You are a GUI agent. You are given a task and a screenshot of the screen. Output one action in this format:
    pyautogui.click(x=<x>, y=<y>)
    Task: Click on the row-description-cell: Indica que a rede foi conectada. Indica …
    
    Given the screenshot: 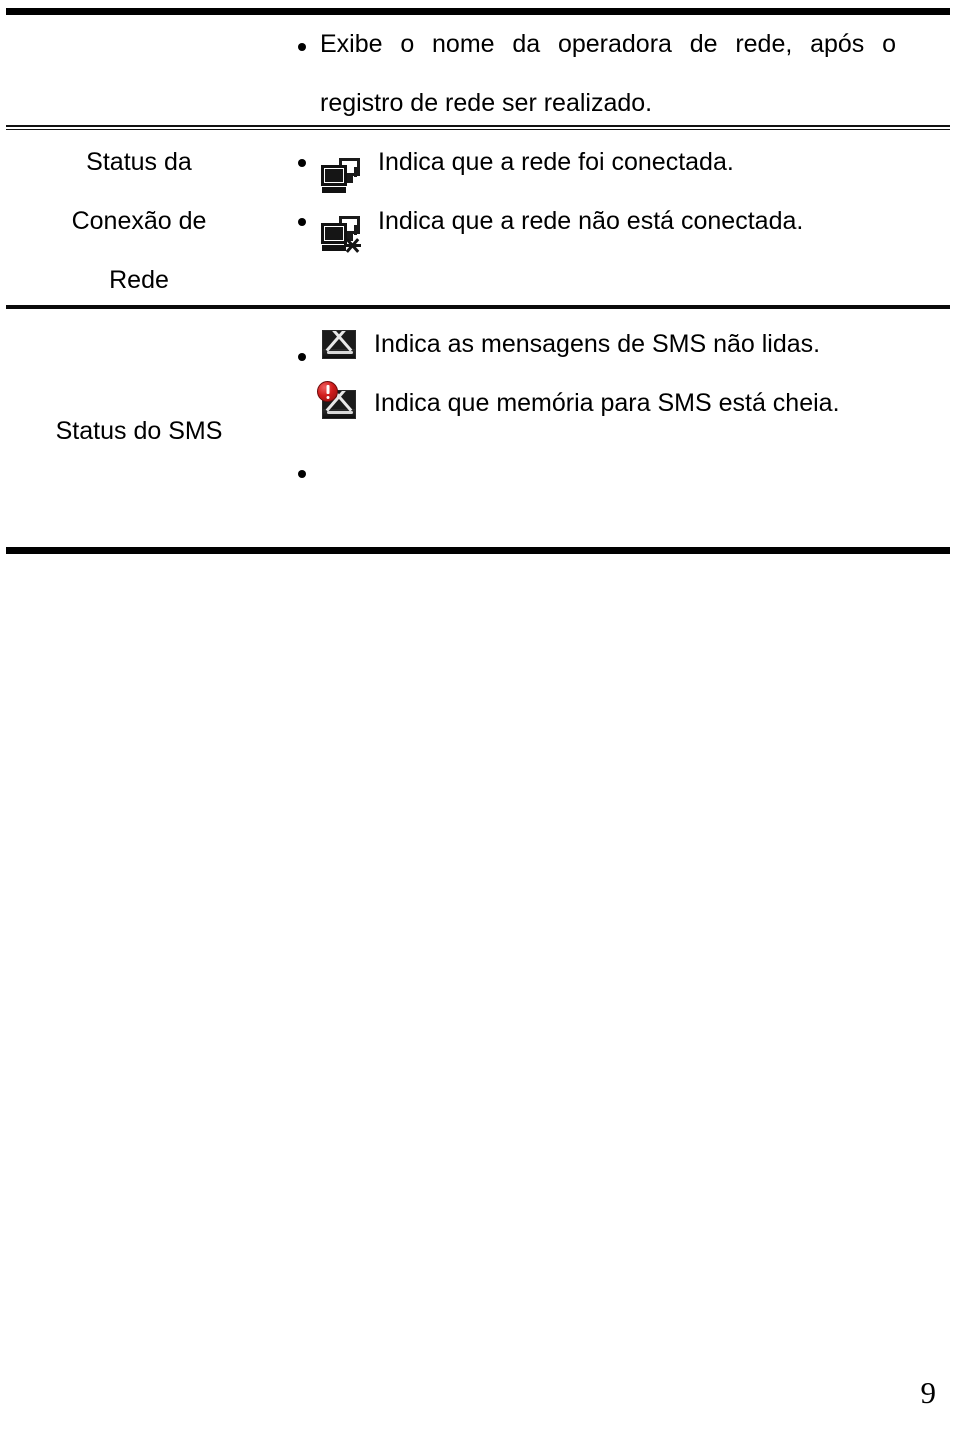 What is the action you would take?
    pyautogui.click(x=635, y=193)
    